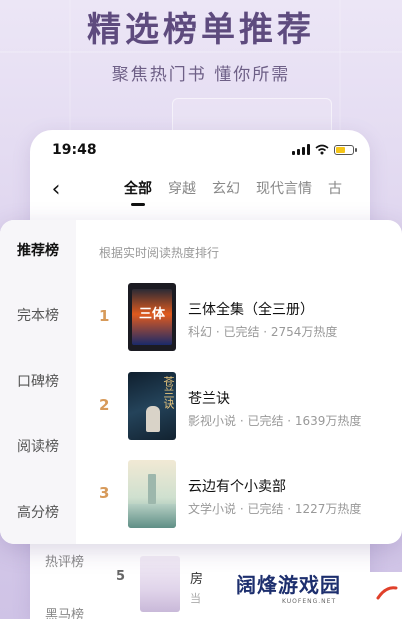 This screenshot has width=402, height=619. Describe the element at coordinates (201, 75) in the screenshot. I see `promo-subhead: 聚焦热门书 懂你所需` at that location.